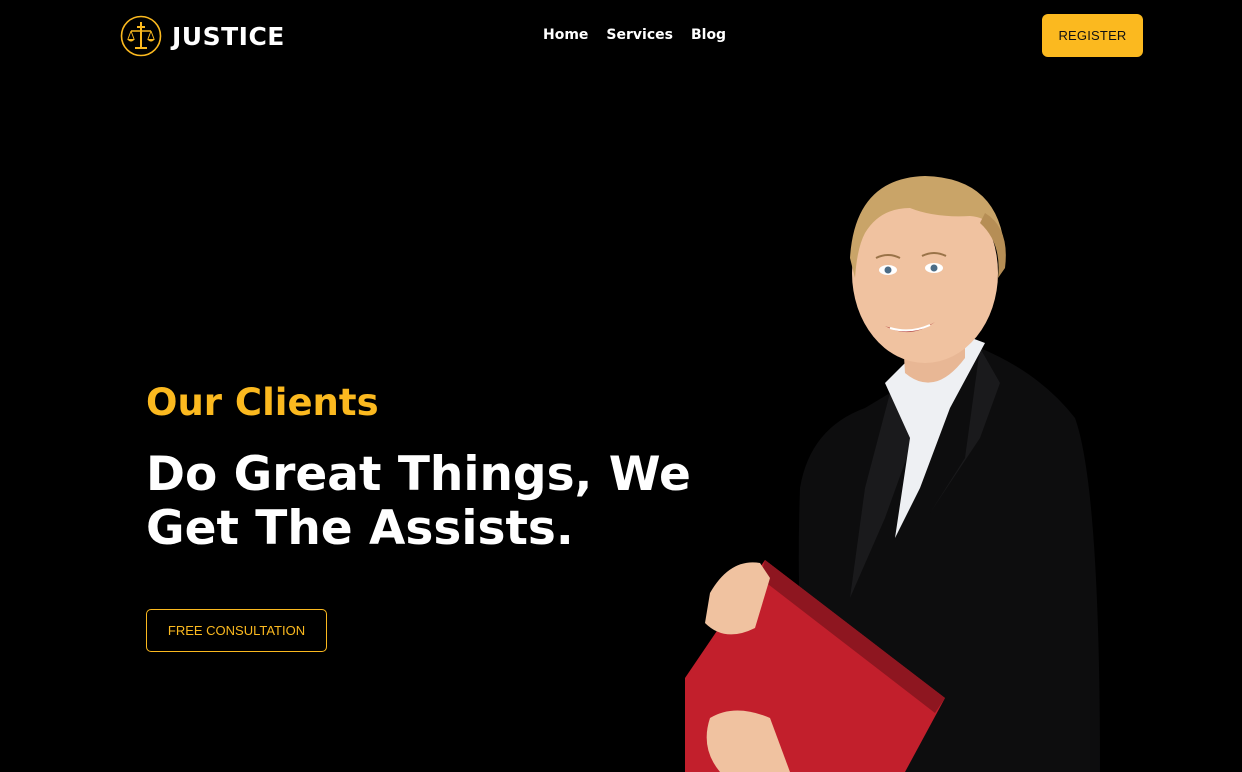  I want to click on brand-name: JUSTICE, so click(228, 36).